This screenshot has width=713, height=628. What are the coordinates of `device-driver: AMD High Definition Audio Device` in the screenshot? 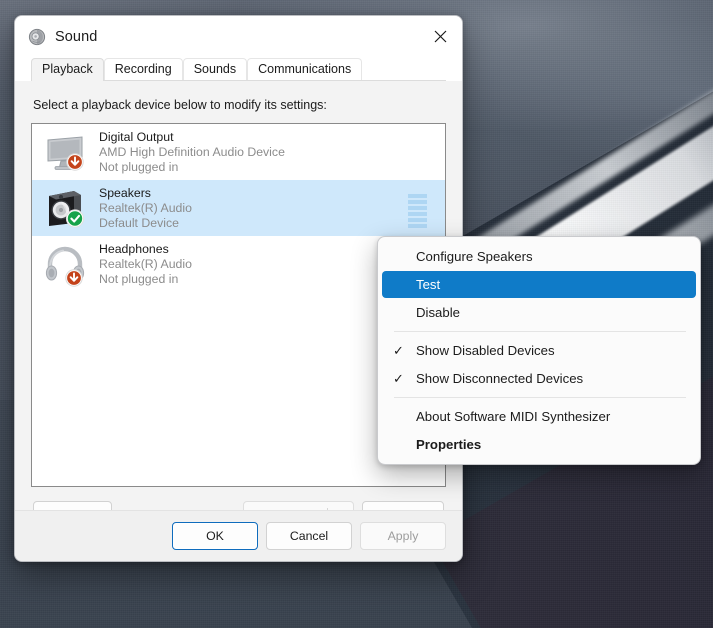 It's located at (192, 151).